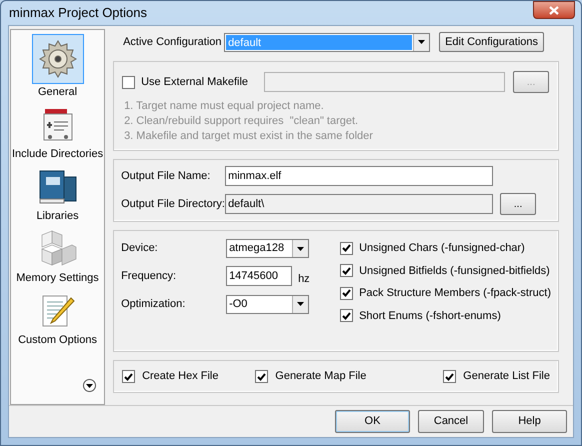 The image size is (582, 446). I want to click on dropdown-field: atmega128, so click(268, 248).